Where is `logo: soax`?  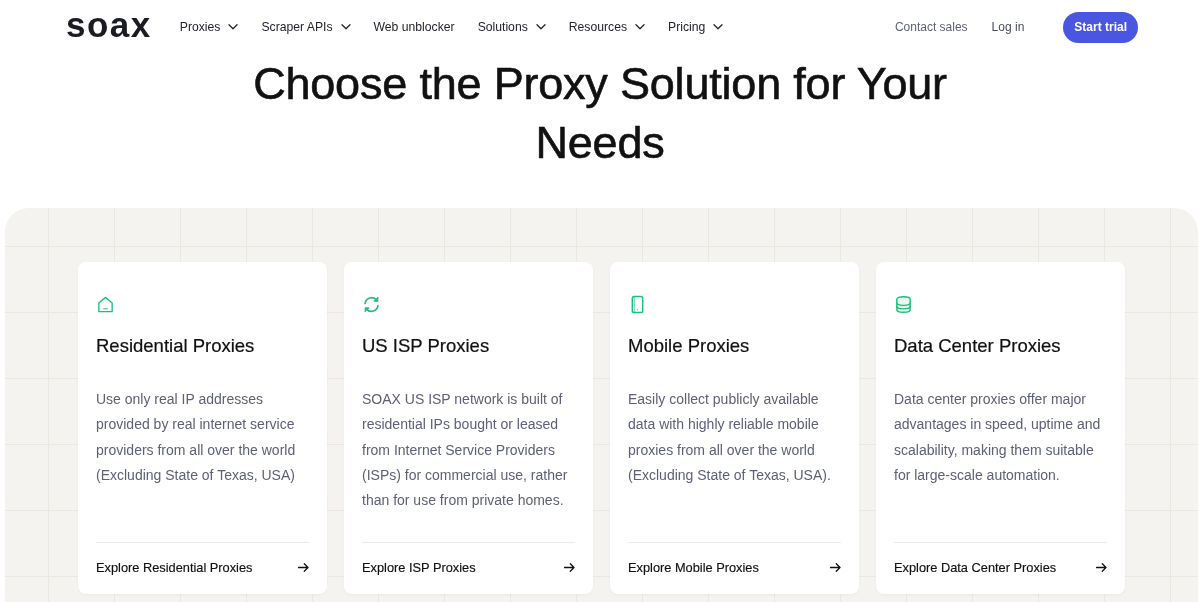
logo: soax is located at coordinates (109, 24).